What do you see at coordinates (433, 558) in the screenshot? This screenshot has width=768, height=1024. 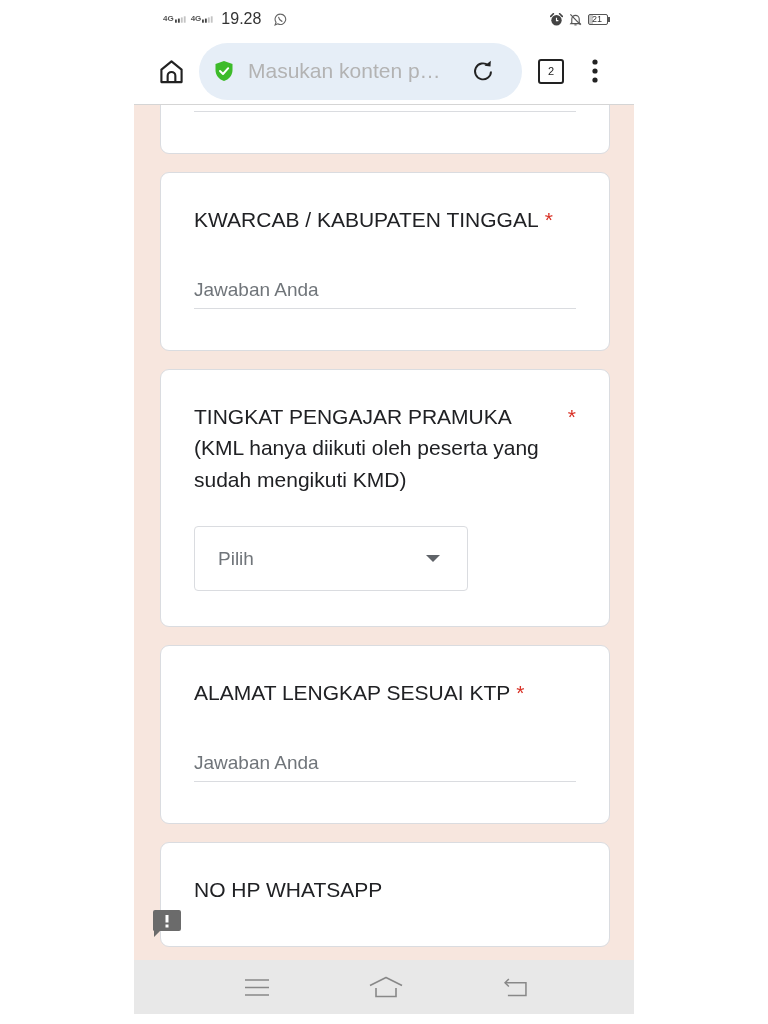 I see `caret-icon` at bounding box center [433, 558].